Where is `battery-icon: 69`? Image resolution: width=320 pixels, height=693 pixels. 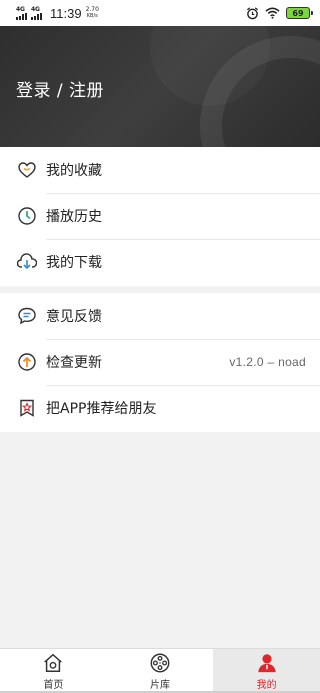 battery-icon: 69 is located at coordinates (299, 13).